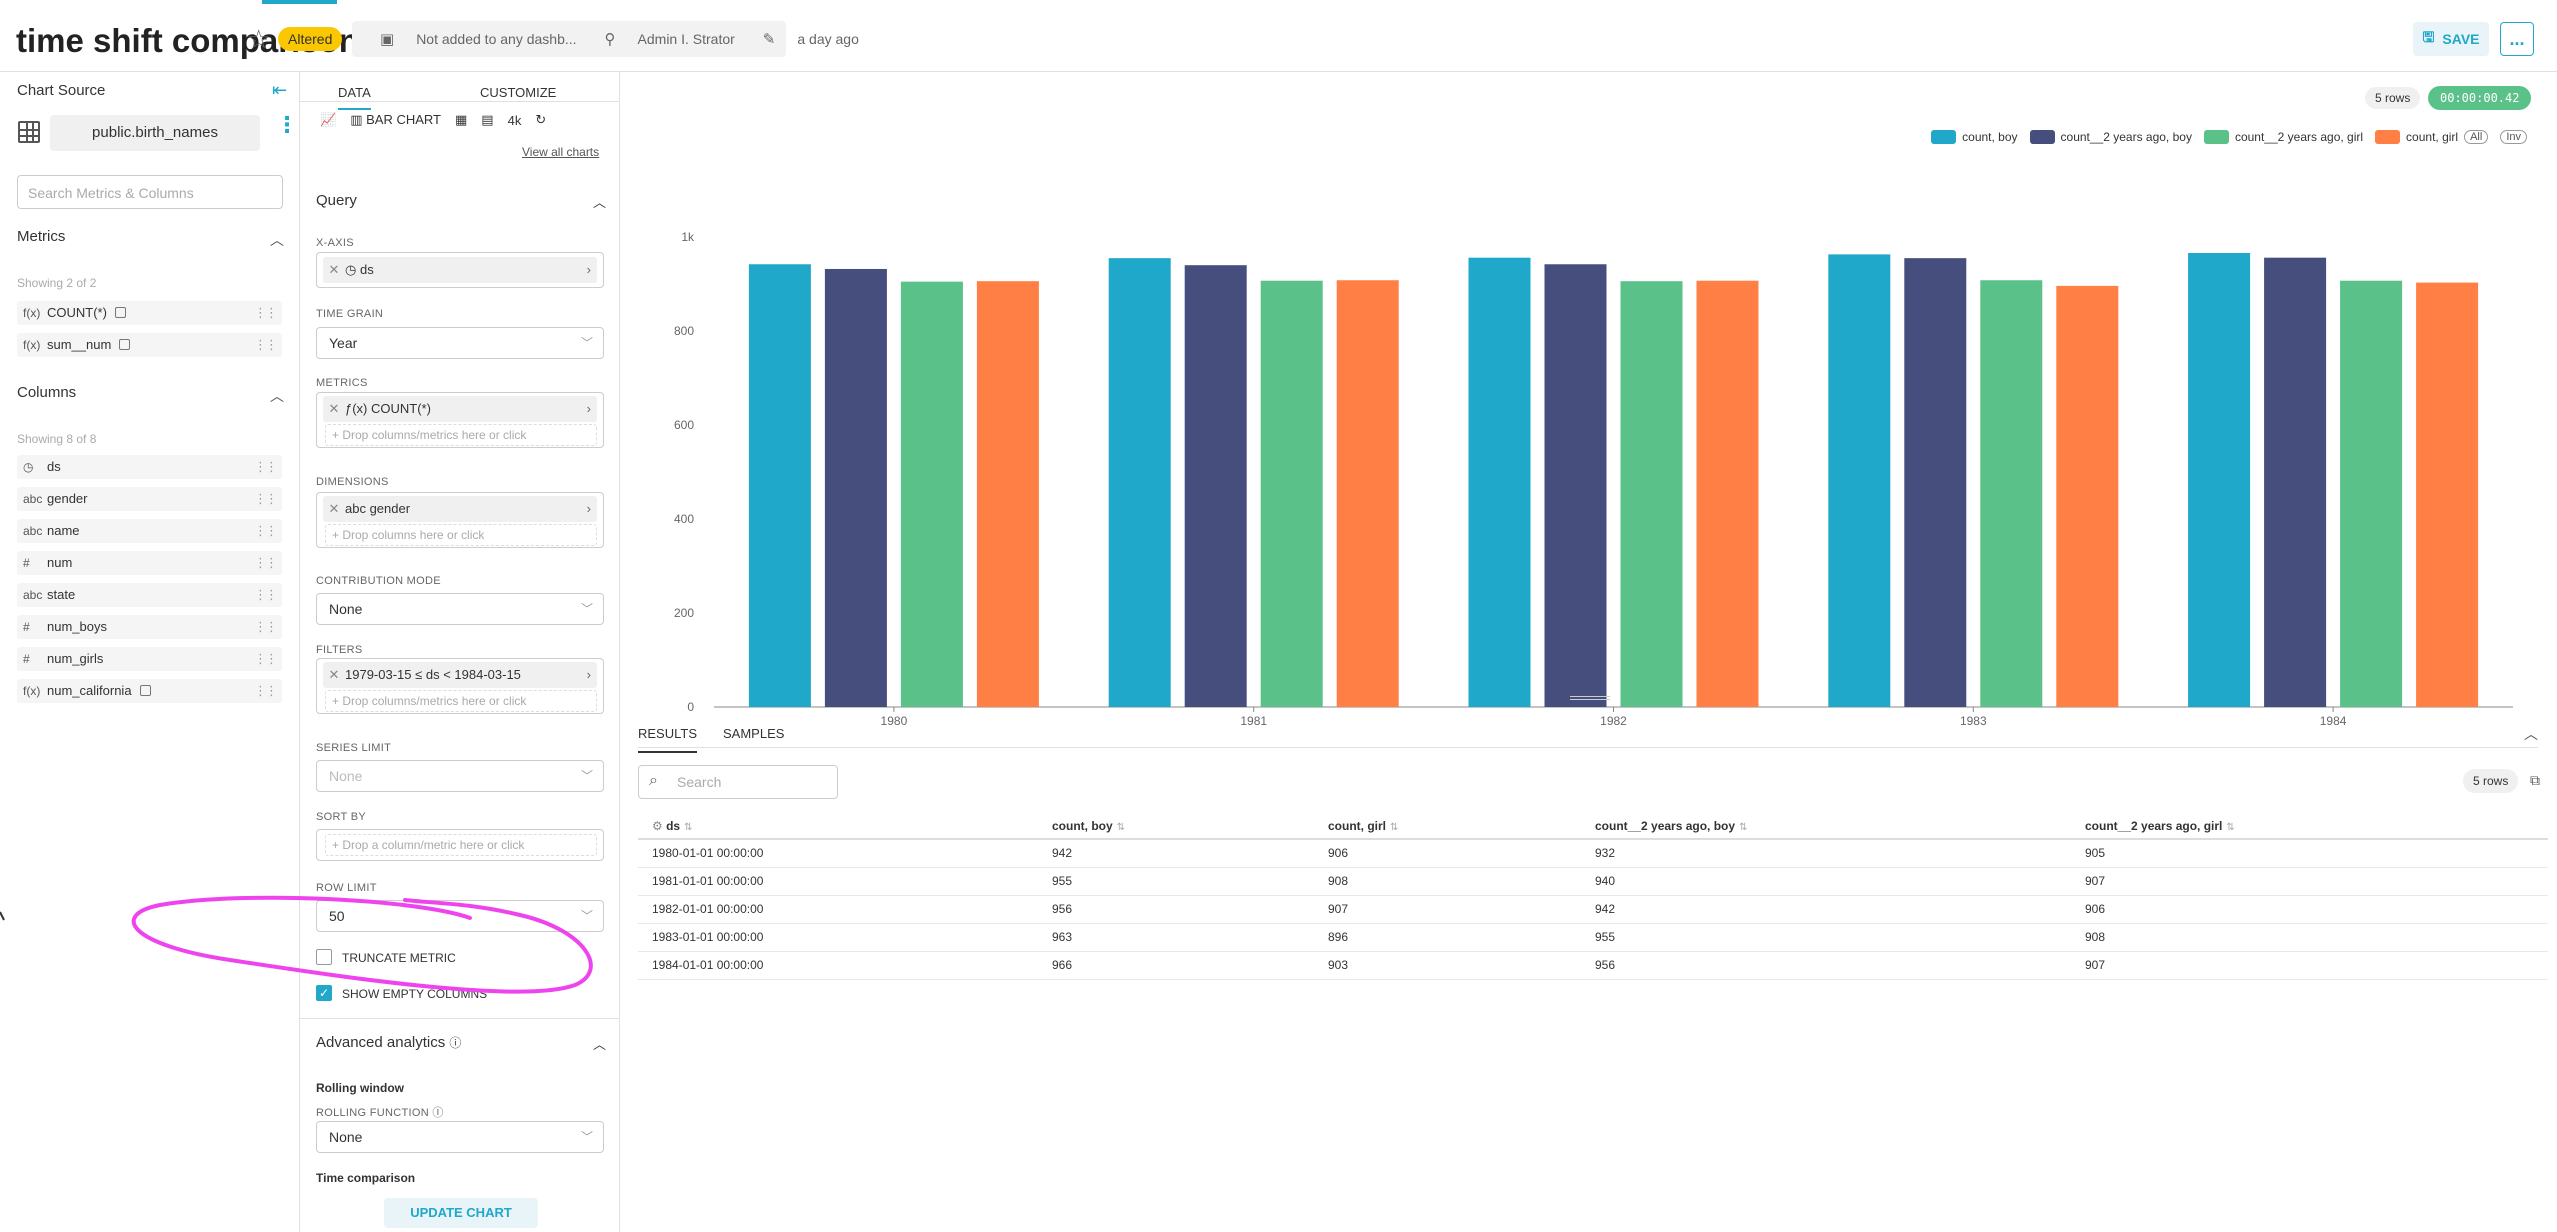 The width and height of the screenshot is (2557, 1232). Describe the element at coordinates (667, 739) in the screenshot. I see `tab-results: RESULTS` at that location.